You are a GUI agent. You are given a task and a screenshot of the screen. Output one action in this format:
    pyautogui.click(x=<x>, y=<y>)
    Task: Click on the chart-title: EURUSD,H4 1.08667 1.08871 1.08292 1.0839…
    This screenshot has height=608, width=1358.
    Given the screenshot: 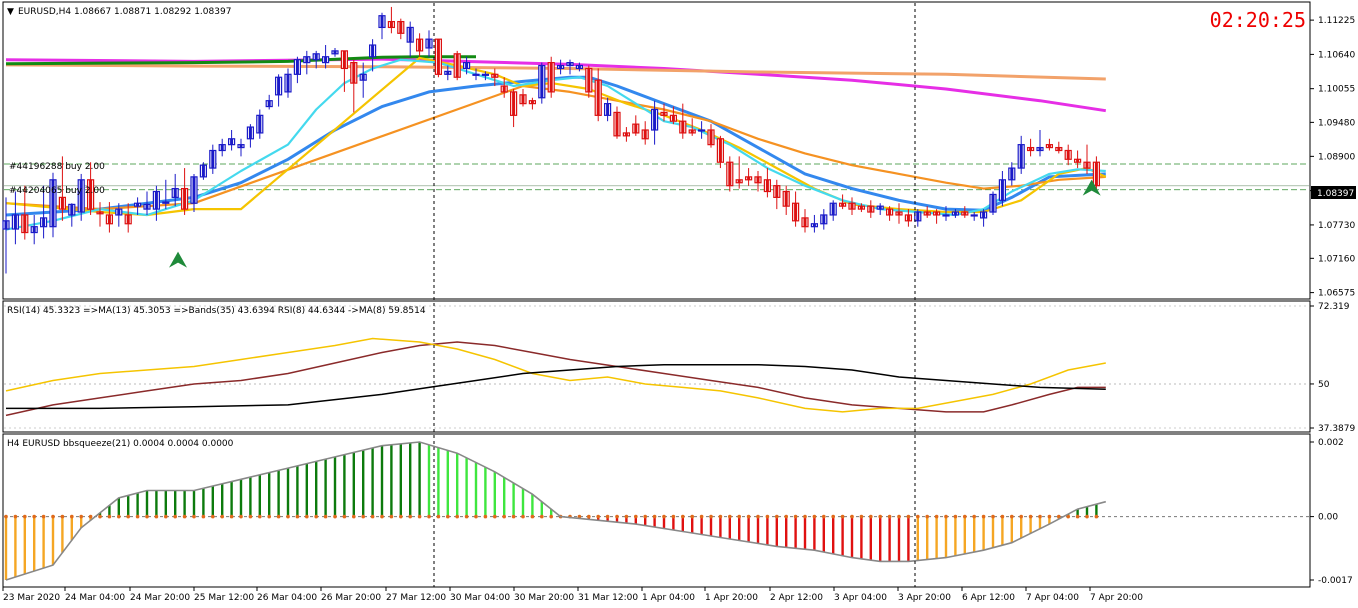 What is the action you would take?
    pyautogui.click(x=124, y=12)
    